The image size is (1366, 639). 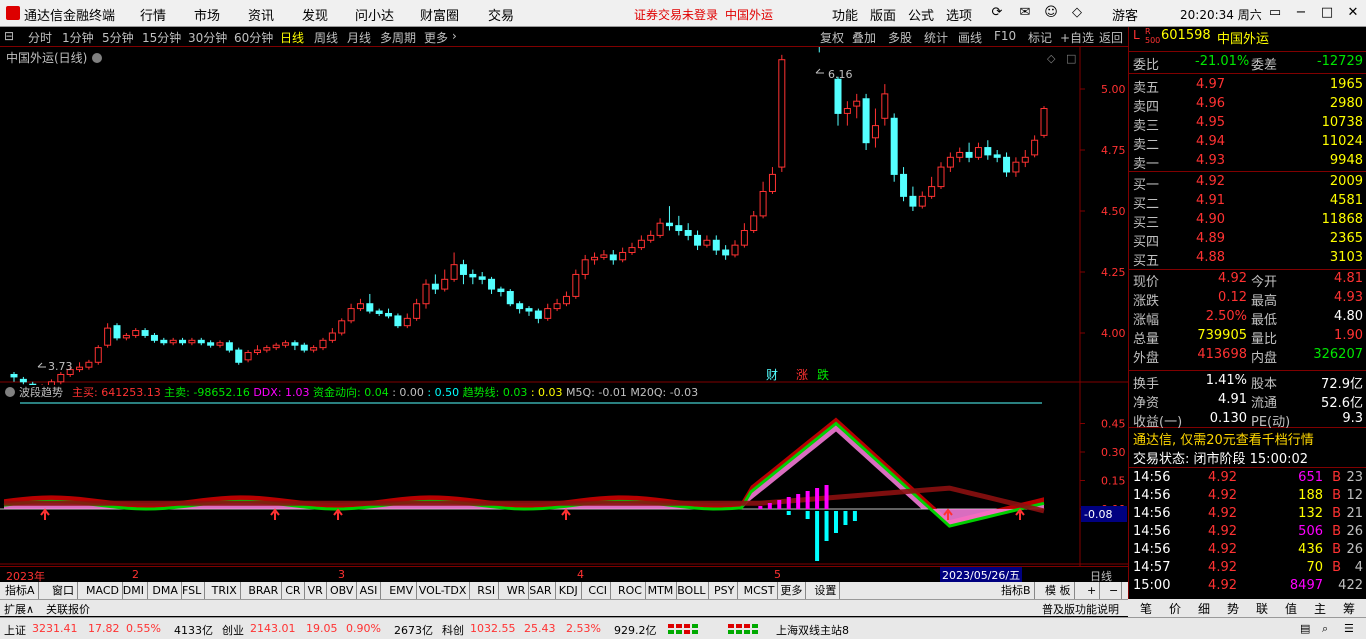 I want to click on tool-f10: F10, so click(x=1005, y=36).